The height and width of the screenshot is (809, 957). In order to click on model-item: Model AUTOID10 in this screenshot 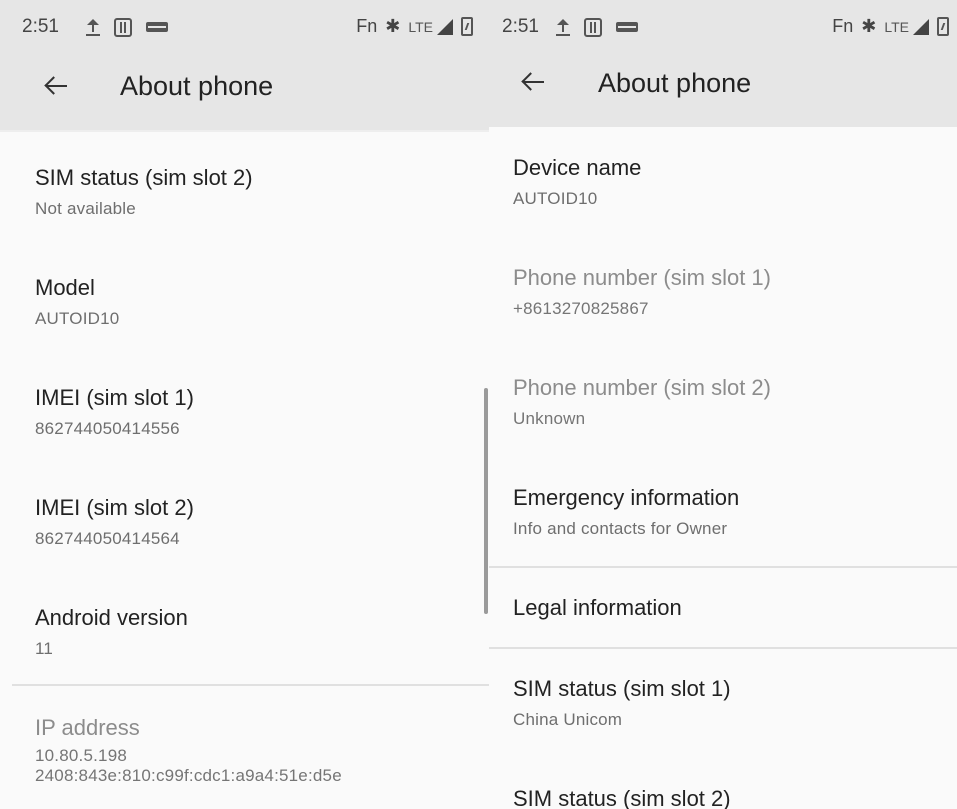, I will do `click(244, 305)`.